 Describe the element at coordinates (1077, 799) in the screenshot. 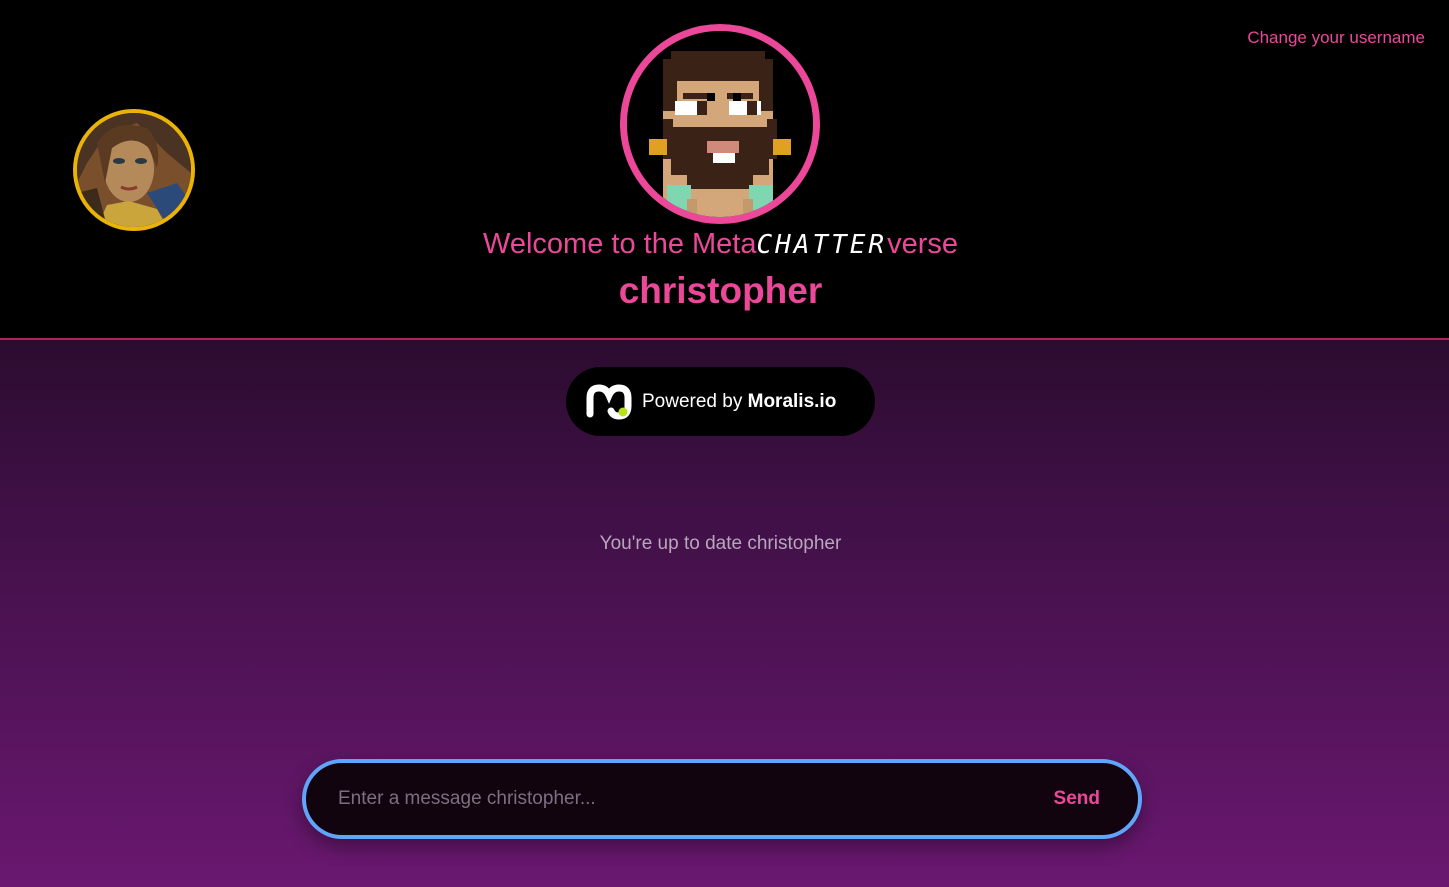

I see `send-button: Send` at that location.